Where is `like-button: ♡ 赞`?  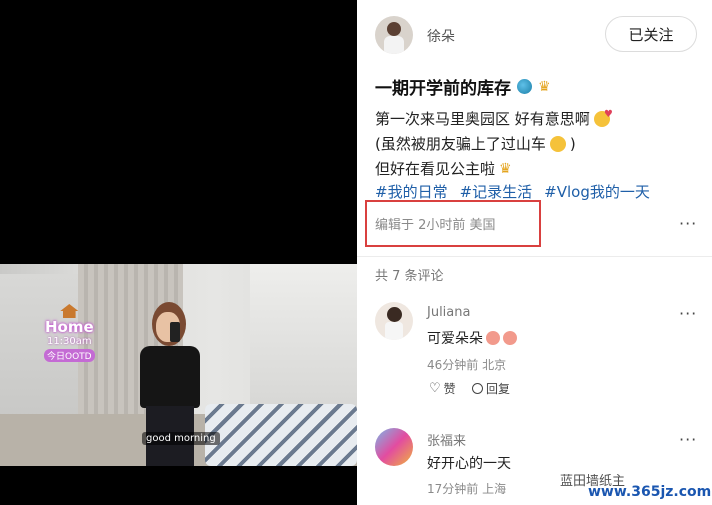 like-button: ♡ 赞 is located at coordinates (442, 388).